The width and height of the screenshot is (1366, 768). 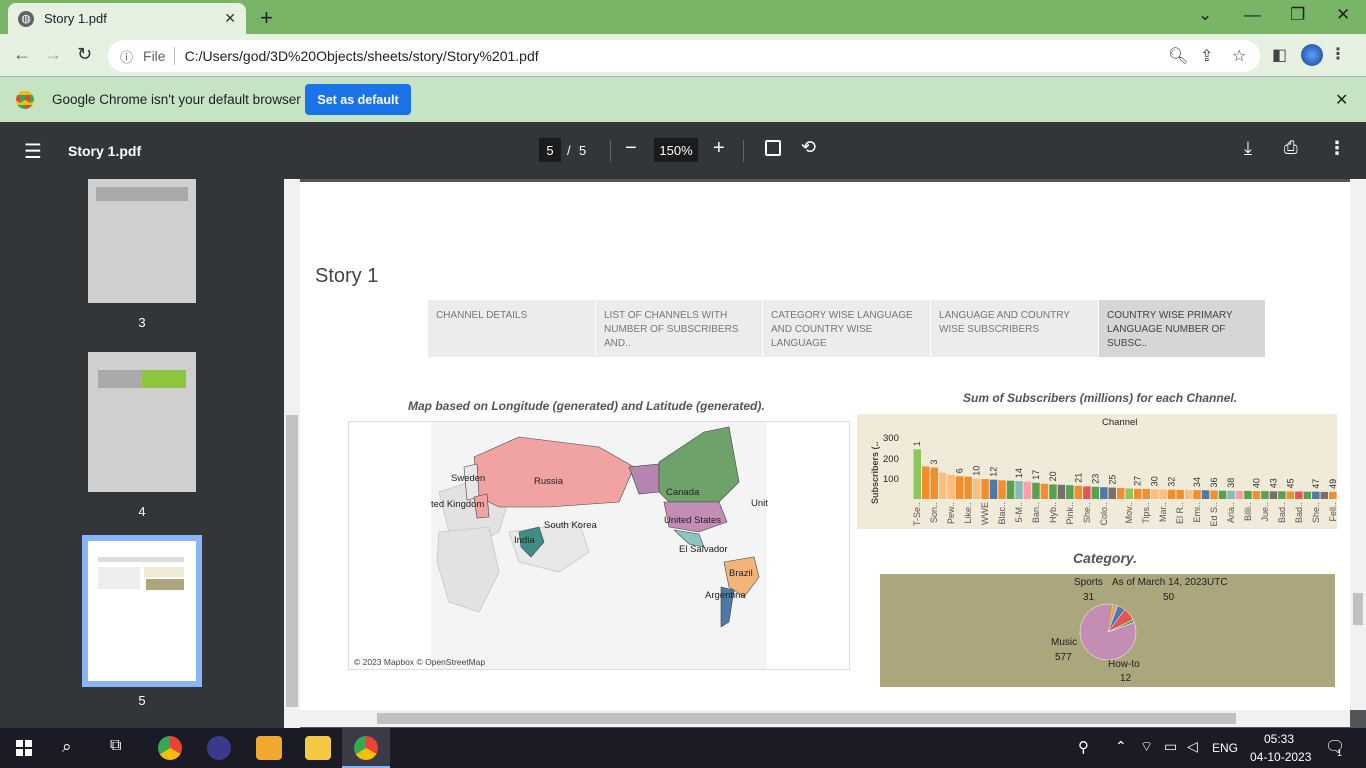 What do you see at coordinates (1015, 328) in the screenshot?
I see `story-tab-language-country: LANGUAGE AND COUNTRY WISE SUBSCRIBERS` at bounding box center [1015, 328].